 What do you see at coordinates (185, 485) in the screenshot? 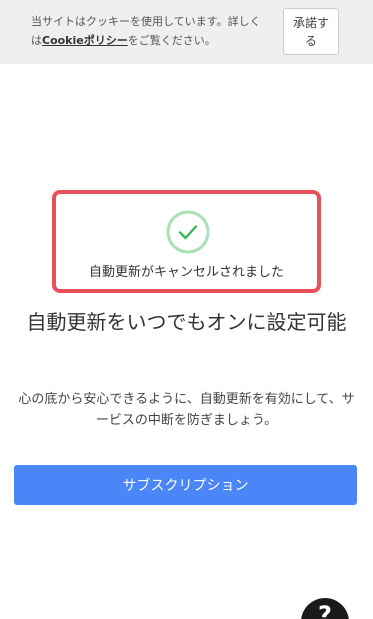
I see `subscription-button: サブスクリプション` at bounding box center [185, 485].